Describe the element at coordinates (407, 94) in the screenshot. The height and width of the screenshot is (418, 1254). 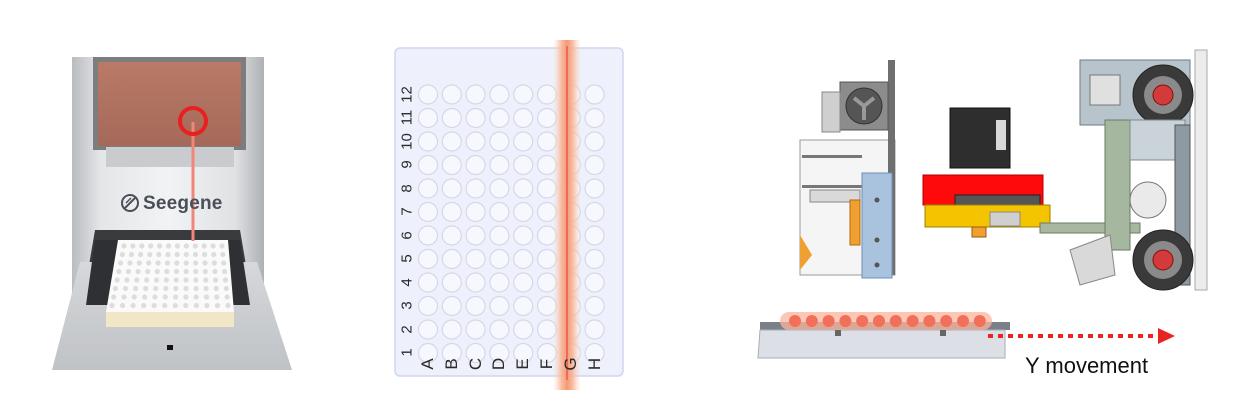
I see `column-label: 12` at that location.